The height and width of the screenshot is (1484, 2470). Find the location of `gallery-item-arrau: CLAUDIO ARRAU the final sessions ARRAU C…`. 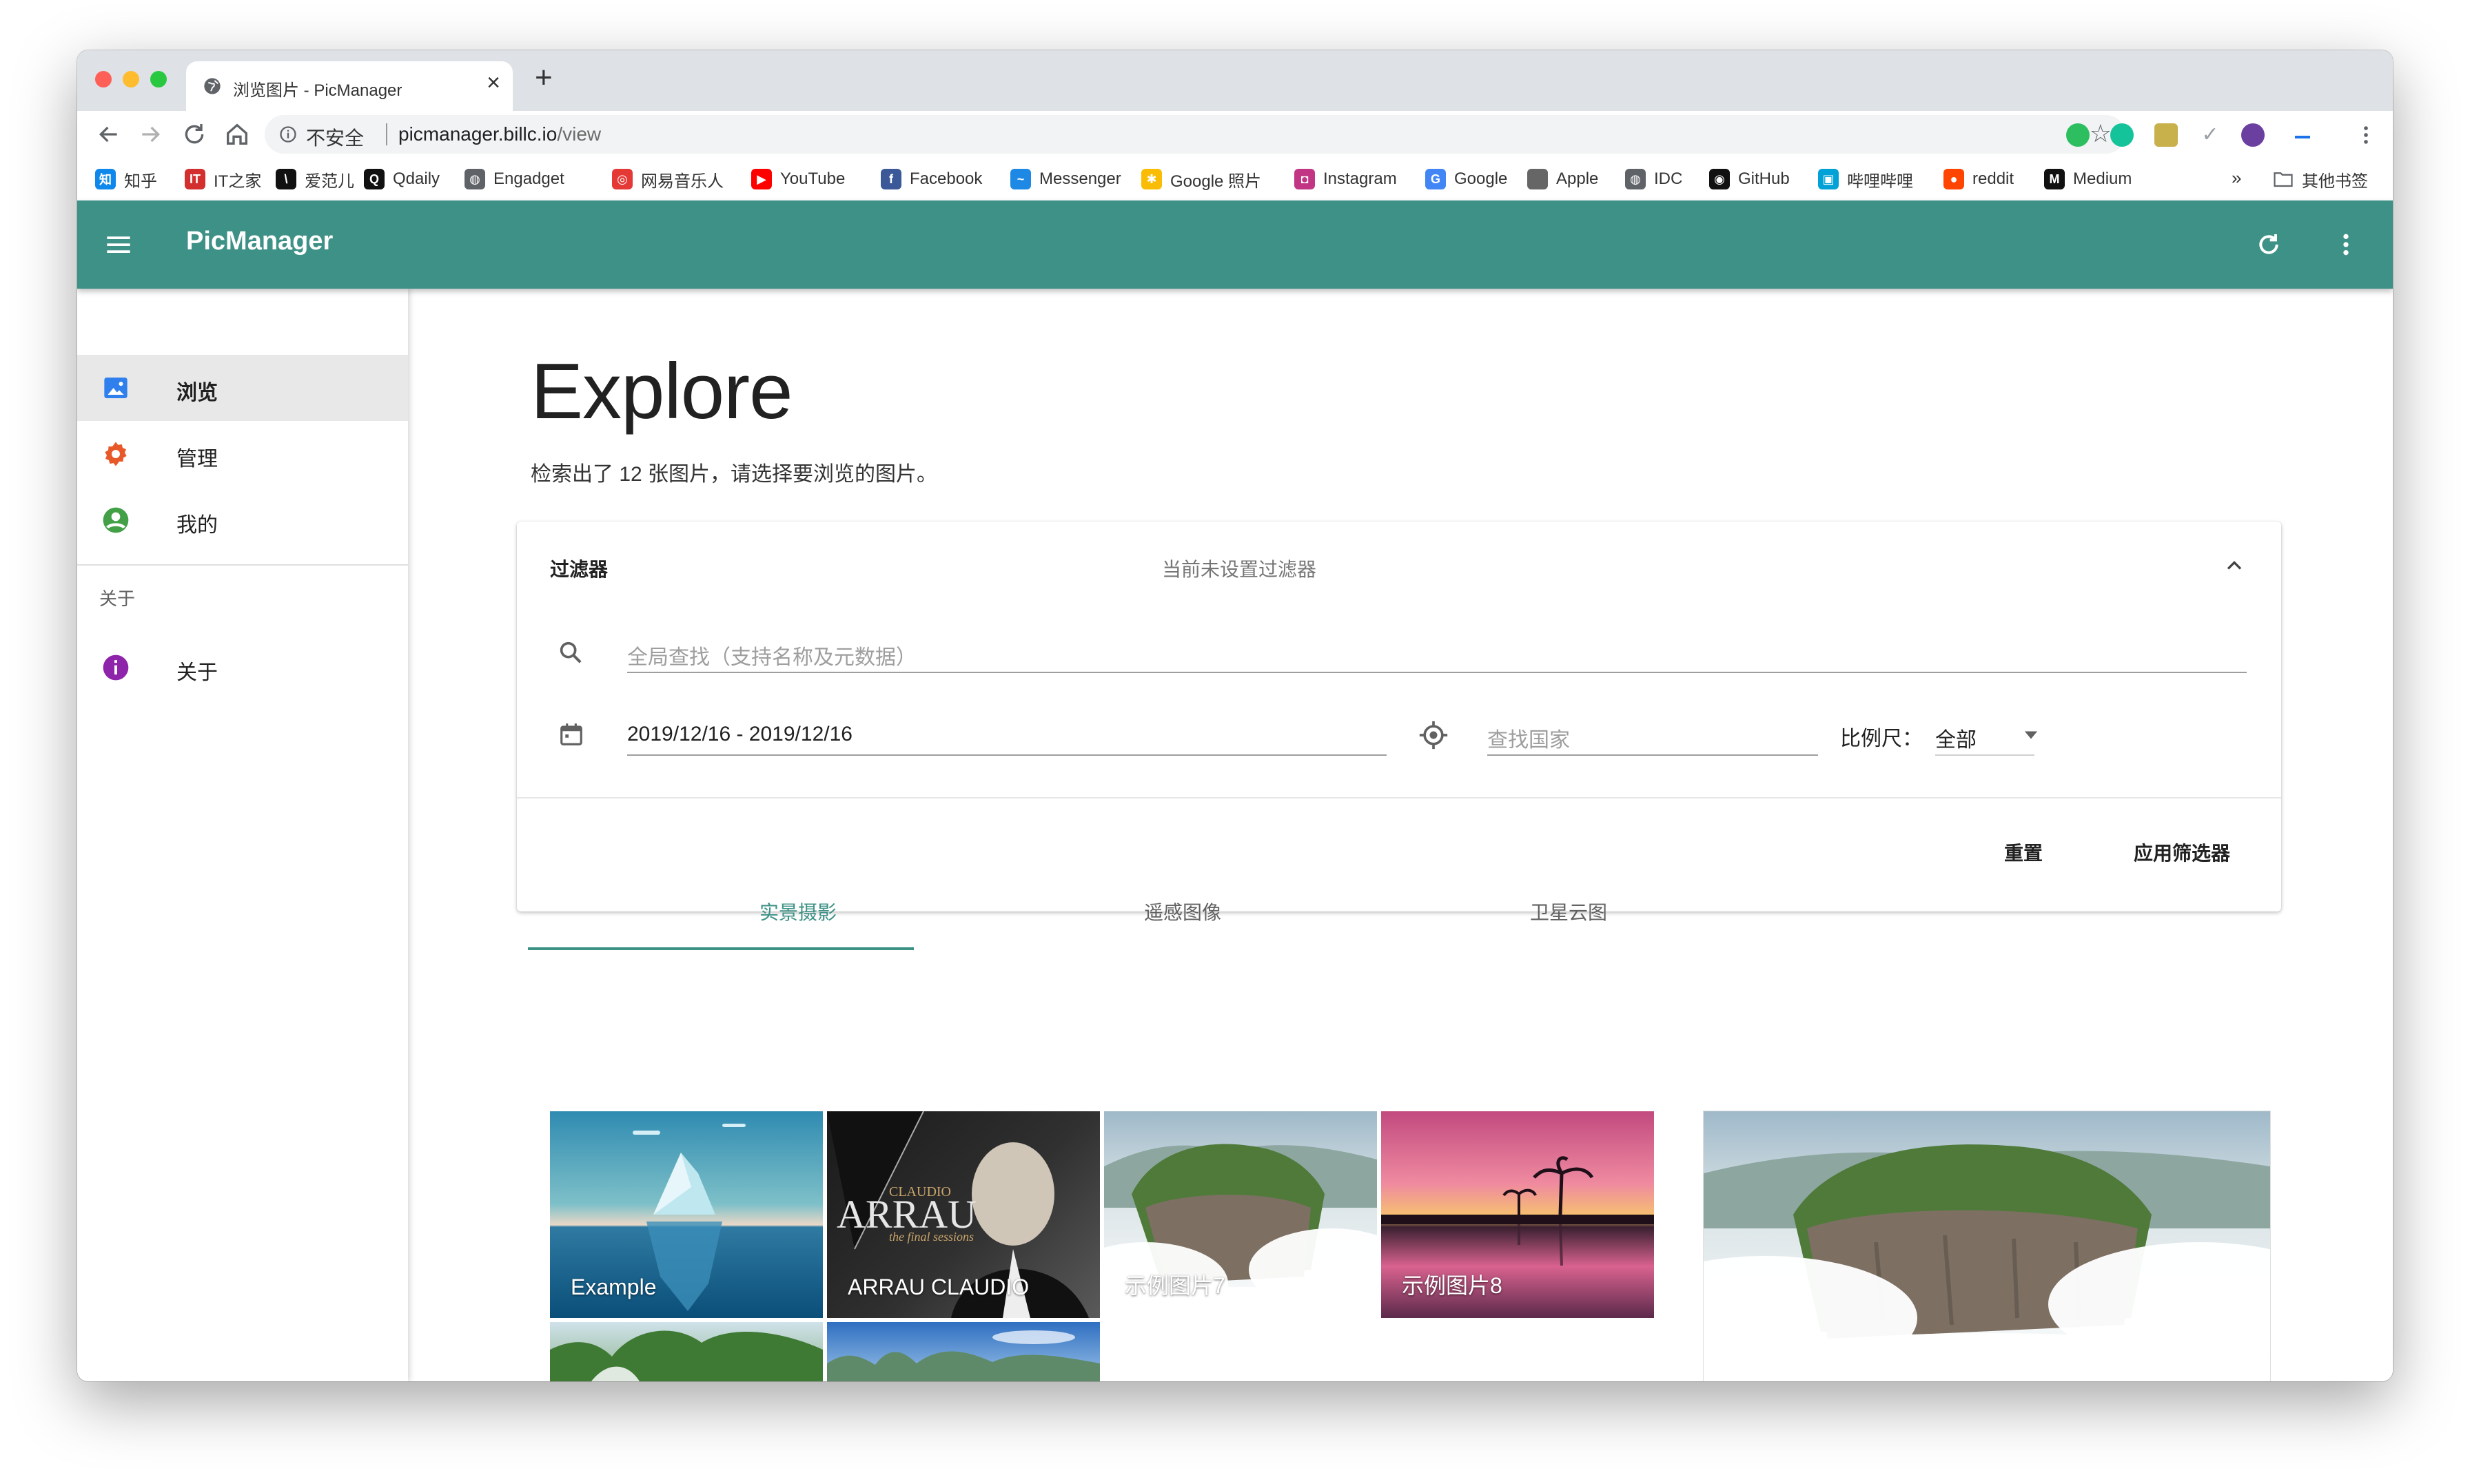

gallery-item-arrau: CLAUDIO ARRAU the final sessions ARRAU C… is located at coordinates (963, 1214).